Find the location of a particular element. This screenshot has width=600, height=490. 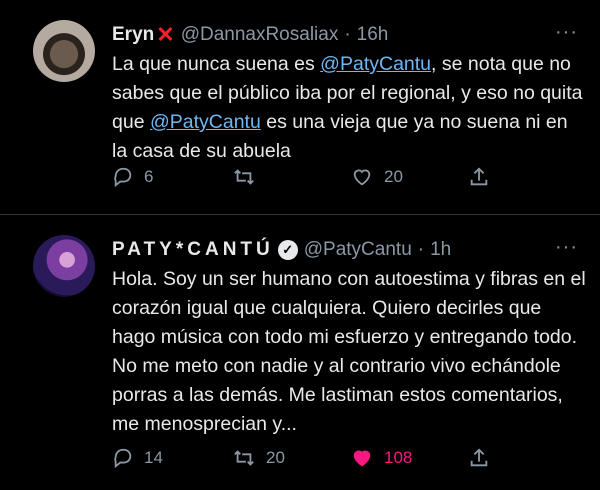

display-name: Eryn is located at coordinates (133, 35).